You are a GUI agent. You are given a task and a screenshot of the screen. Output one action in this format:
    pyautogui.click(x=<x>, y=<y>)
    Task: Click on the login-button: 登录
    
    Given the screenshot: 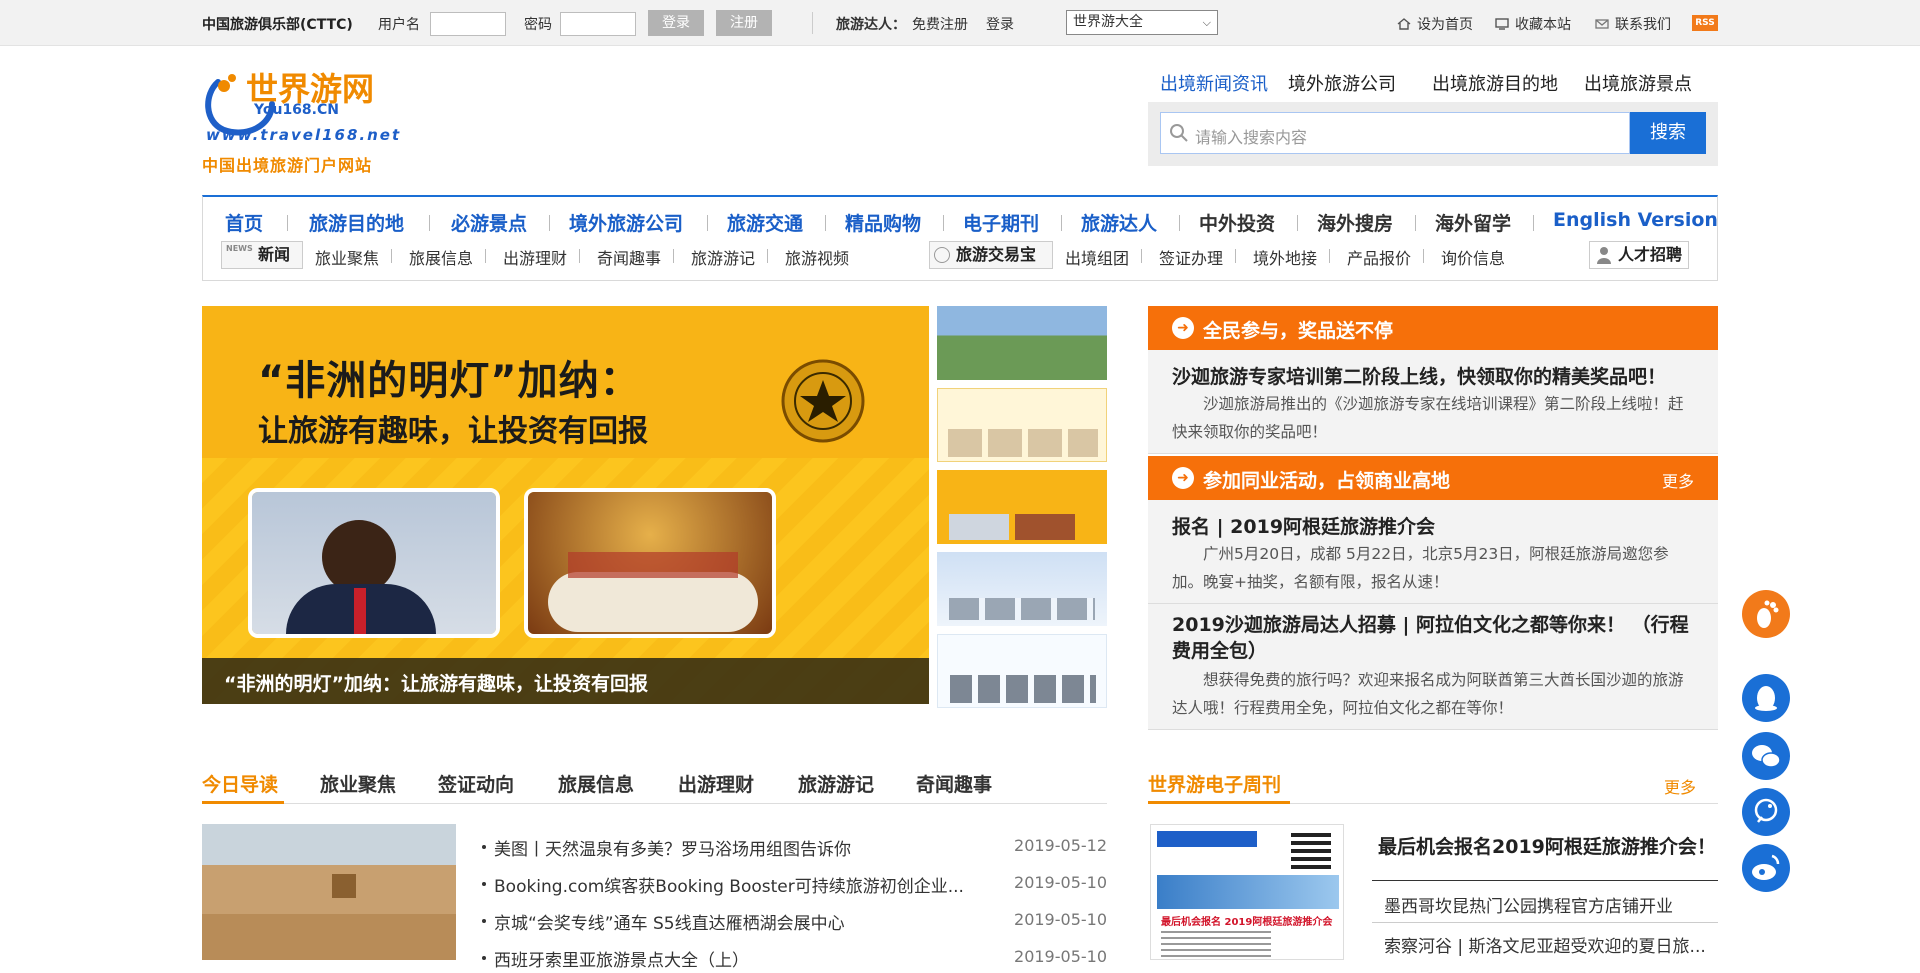 What is the action you would take?
    pyautogui.click(x=676, y=23)
    